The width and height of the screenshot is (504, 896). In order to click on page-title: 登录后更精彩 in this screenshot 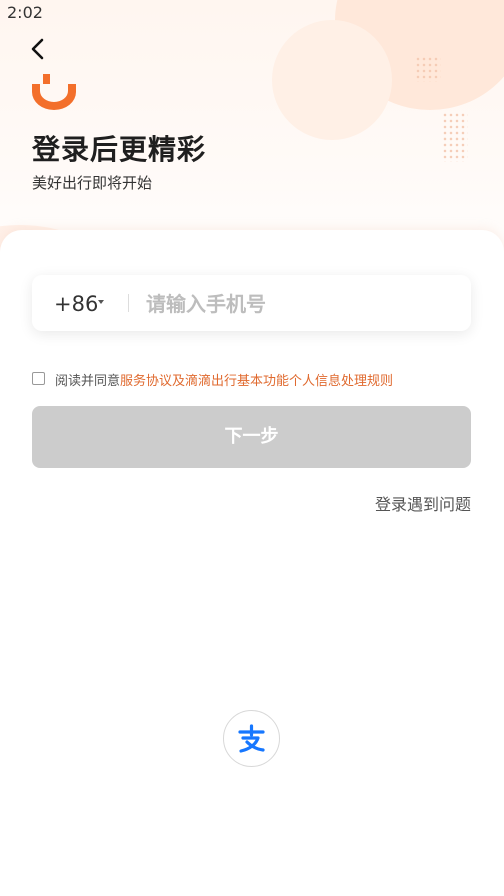, I will do `click(119, 149)`.